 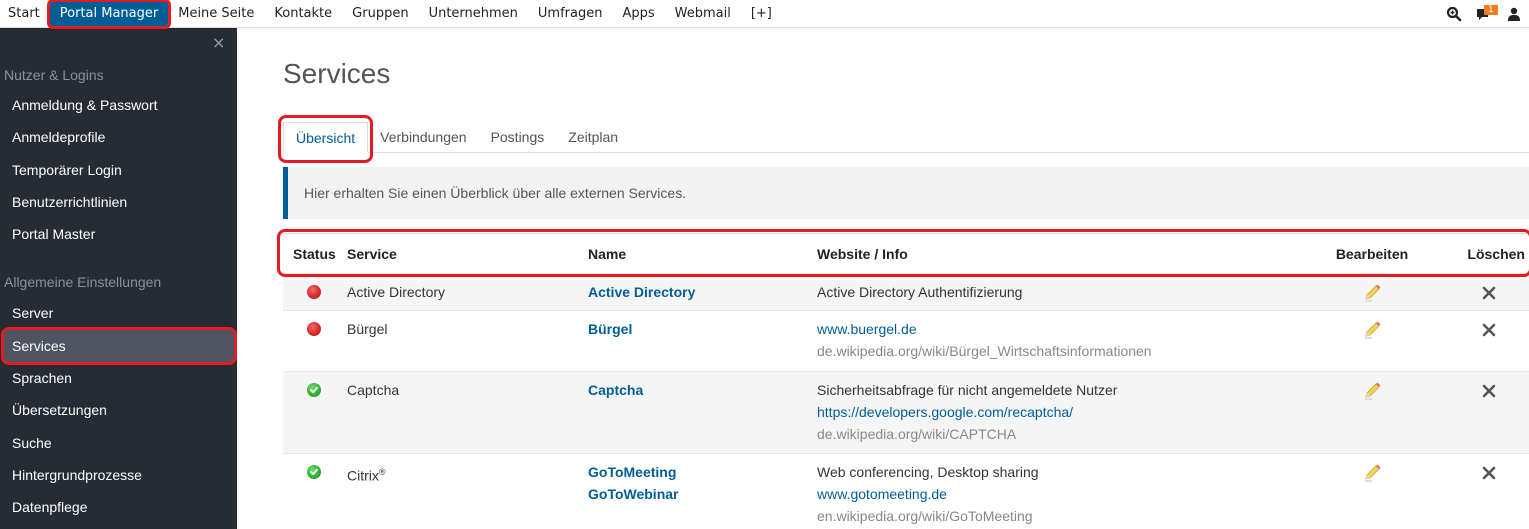 What do you see at coordinates (1454, 14) in the screenshot?
I see `search-icon` at bounding box center [1454, 14].